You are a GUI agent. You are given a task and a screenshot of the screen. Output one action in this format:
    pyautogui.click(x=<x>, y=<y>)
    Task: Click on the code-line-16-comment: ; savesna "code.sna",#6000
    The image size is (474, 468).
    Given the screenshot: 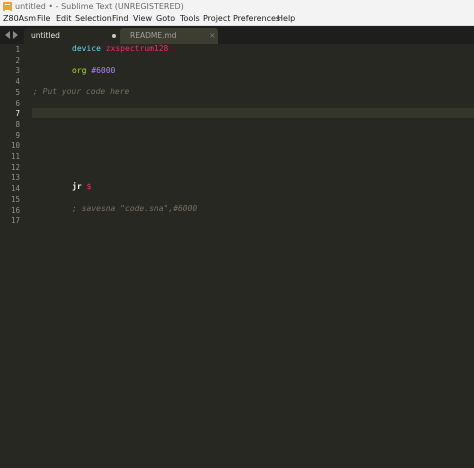 What is the action you would take?
    pyautogui.click(x=135, y=208)
    